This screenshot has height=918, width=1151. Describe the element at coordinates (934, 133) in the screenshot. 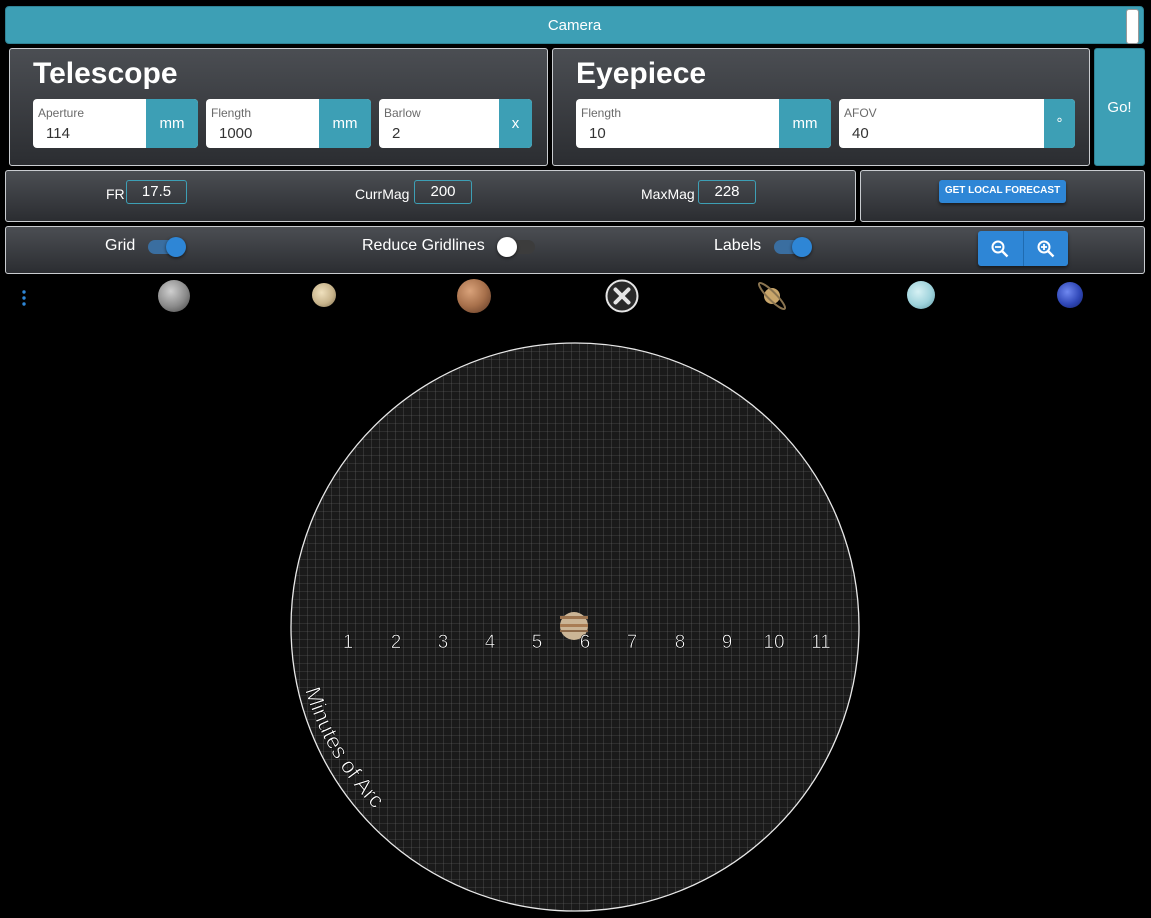

I see `afov-input` at that location.